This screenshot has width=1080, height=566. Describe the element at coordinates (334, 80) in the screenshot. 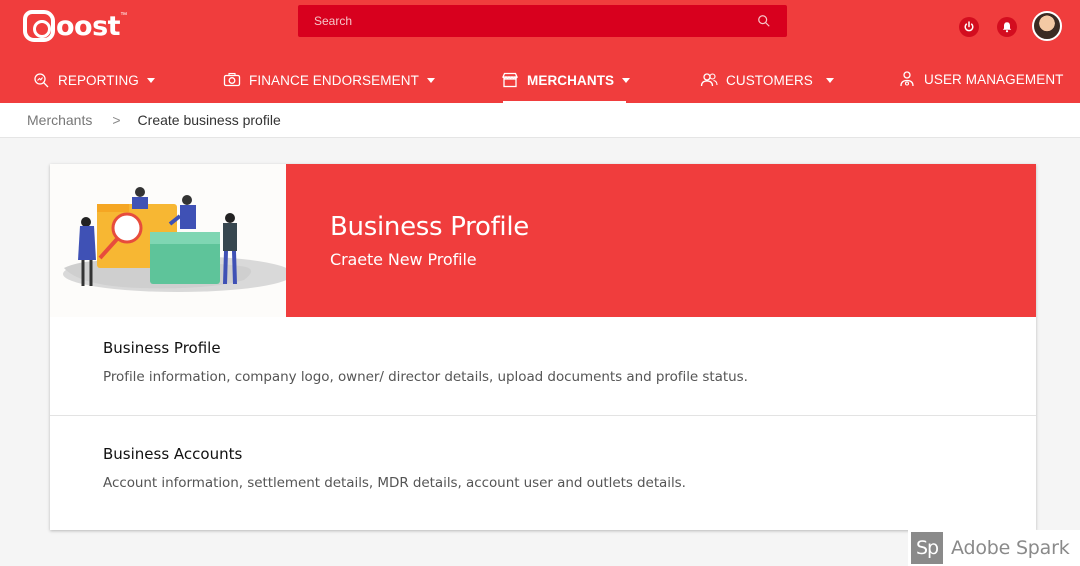

I see `nav-label-finance-endorsement: FINANCE ENDORSEMENT` at that location.